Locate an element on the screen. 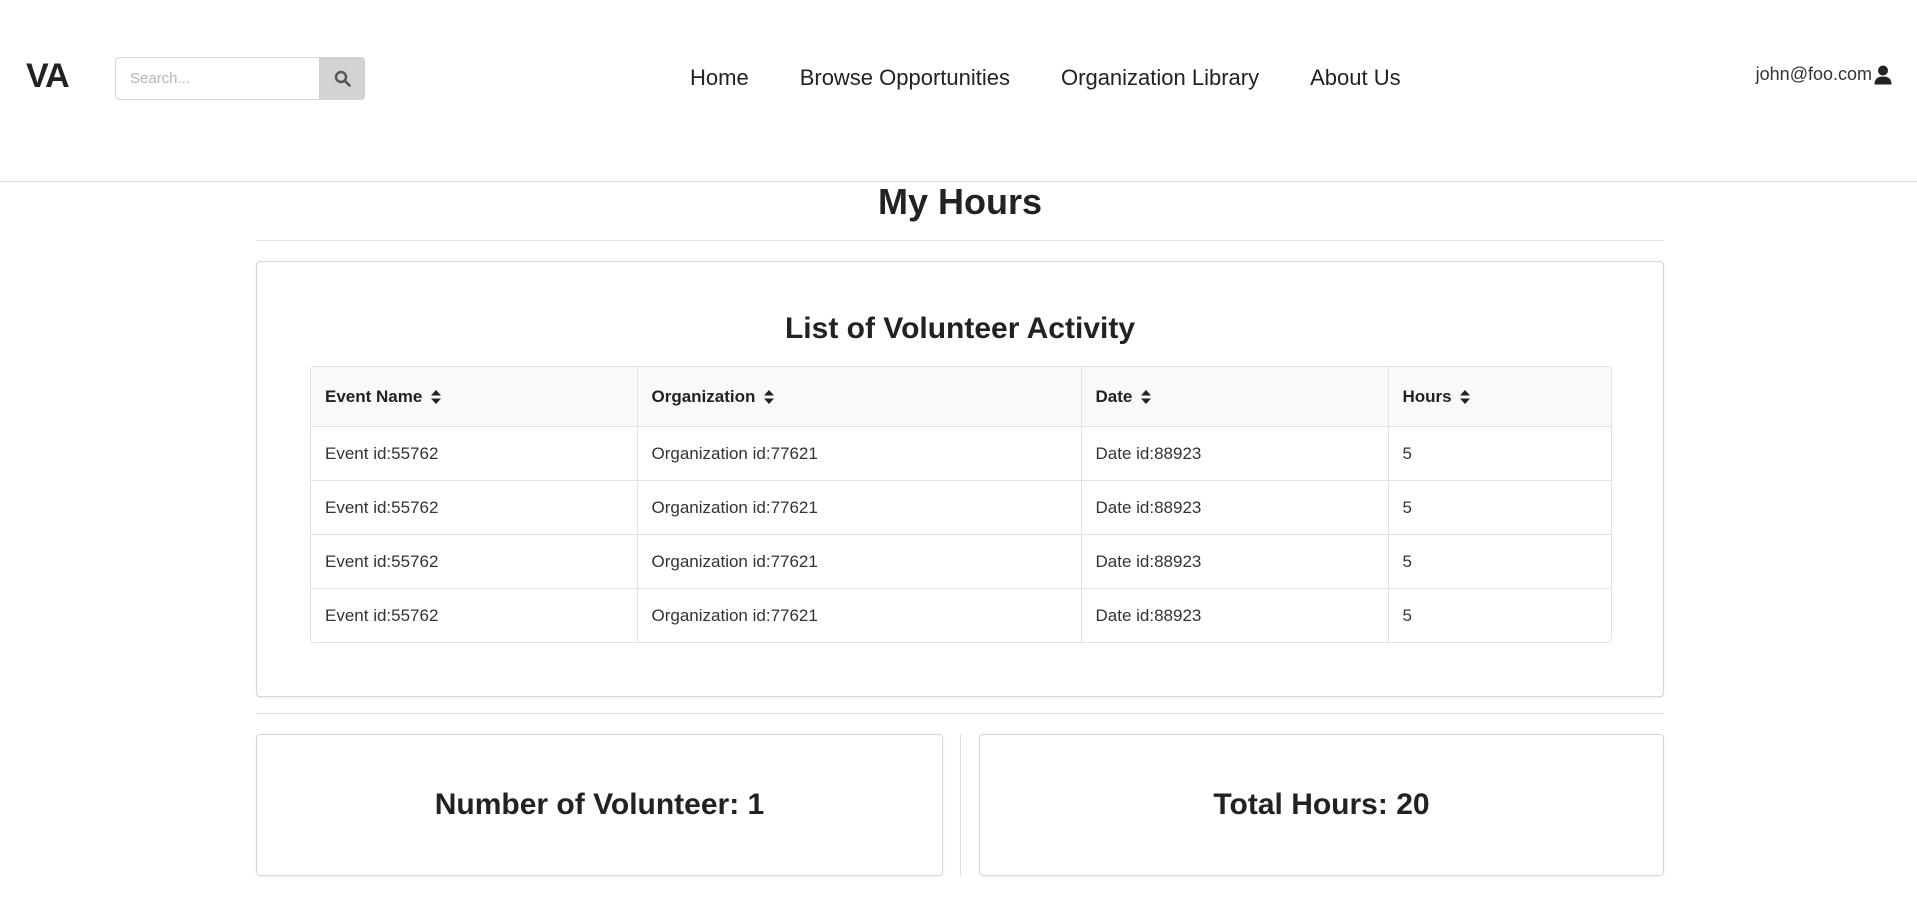 The image size is (1917, 898). nav-organization-library: Organization Library is located at coordinates (1160, 78).